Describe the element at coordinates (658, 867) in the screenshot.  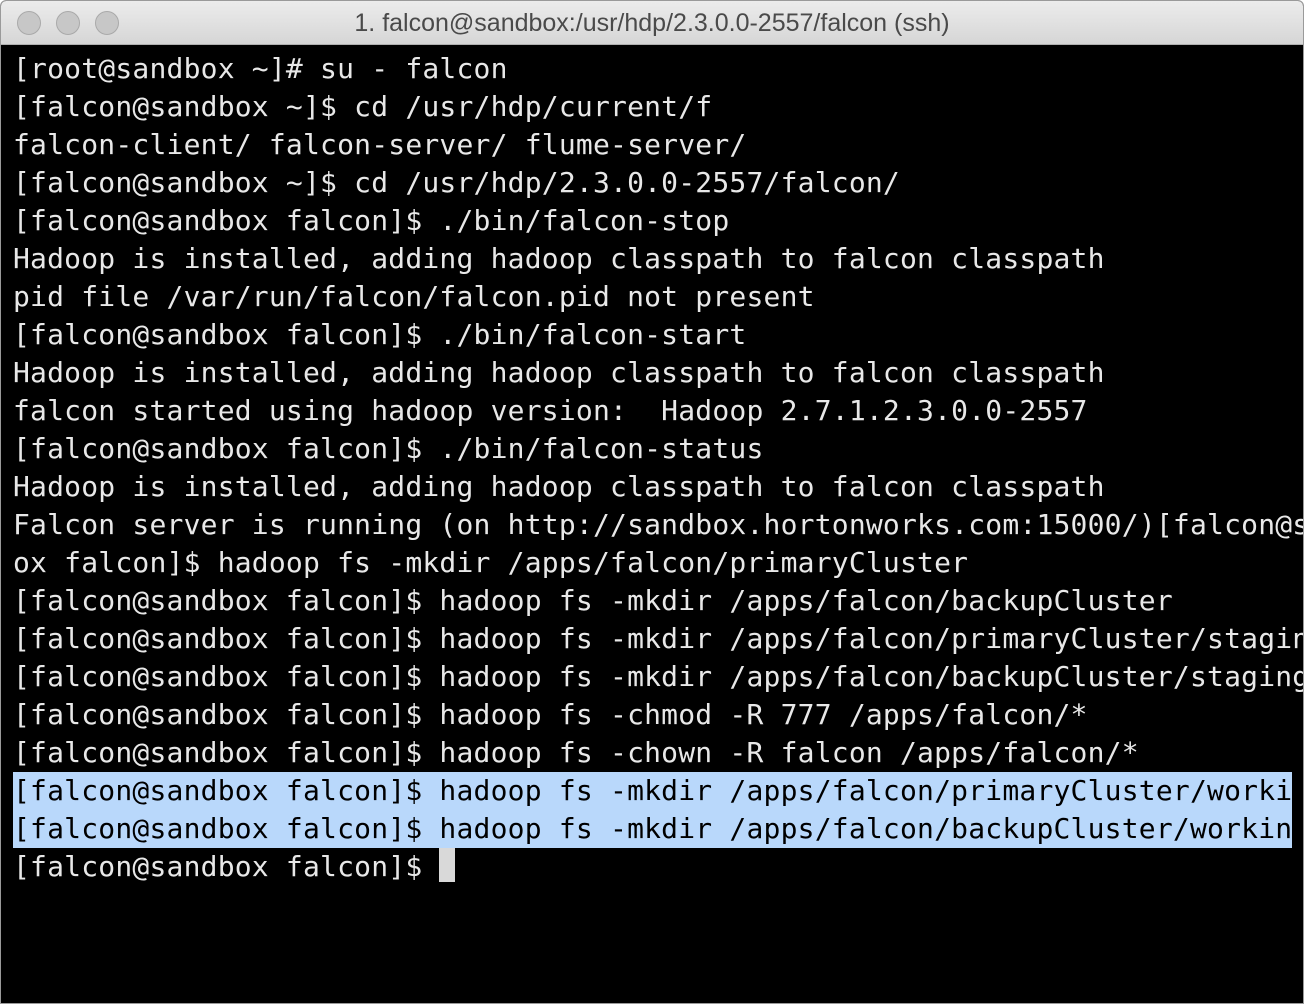
I see `terminal-prompt-line: [falcon@sandbox falcon]$` at that location.